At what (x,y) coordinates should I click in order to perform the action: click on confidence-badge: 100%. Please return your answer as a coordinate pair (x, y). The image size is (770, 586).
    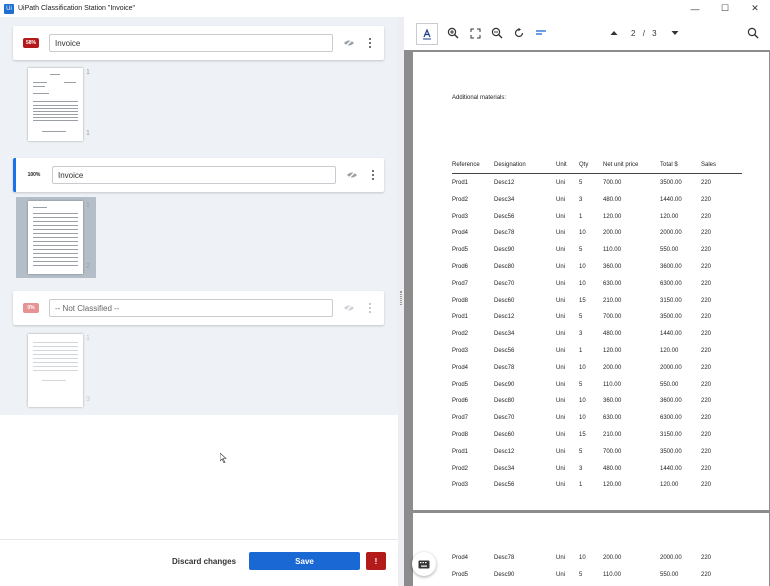
    Looking at the image, I should click on (34, 175).